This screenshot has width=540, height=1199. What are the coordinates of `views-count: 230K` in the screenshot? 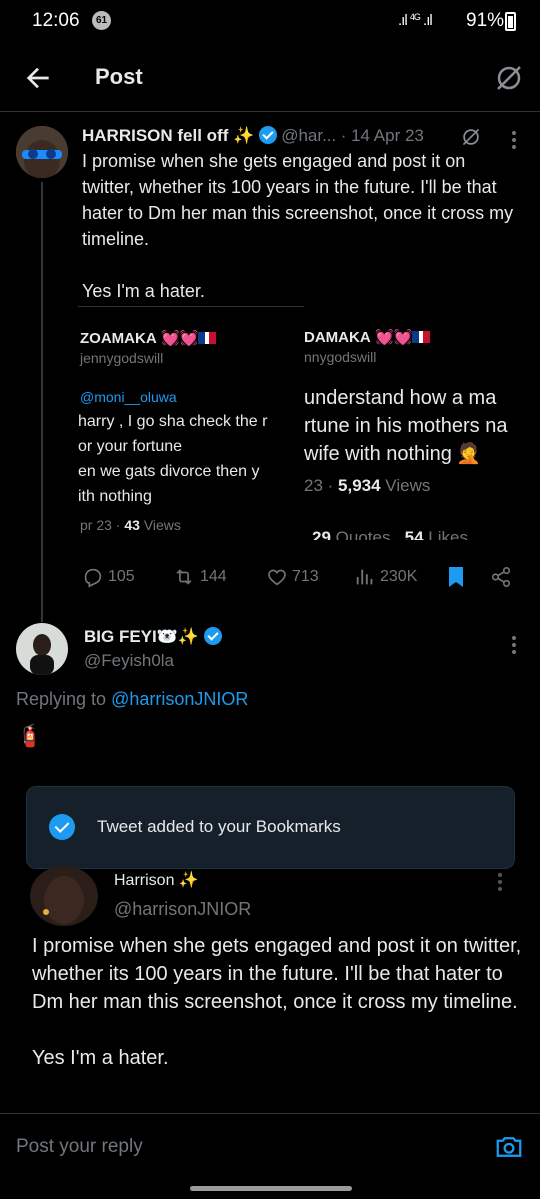 It's located at (399, 576).